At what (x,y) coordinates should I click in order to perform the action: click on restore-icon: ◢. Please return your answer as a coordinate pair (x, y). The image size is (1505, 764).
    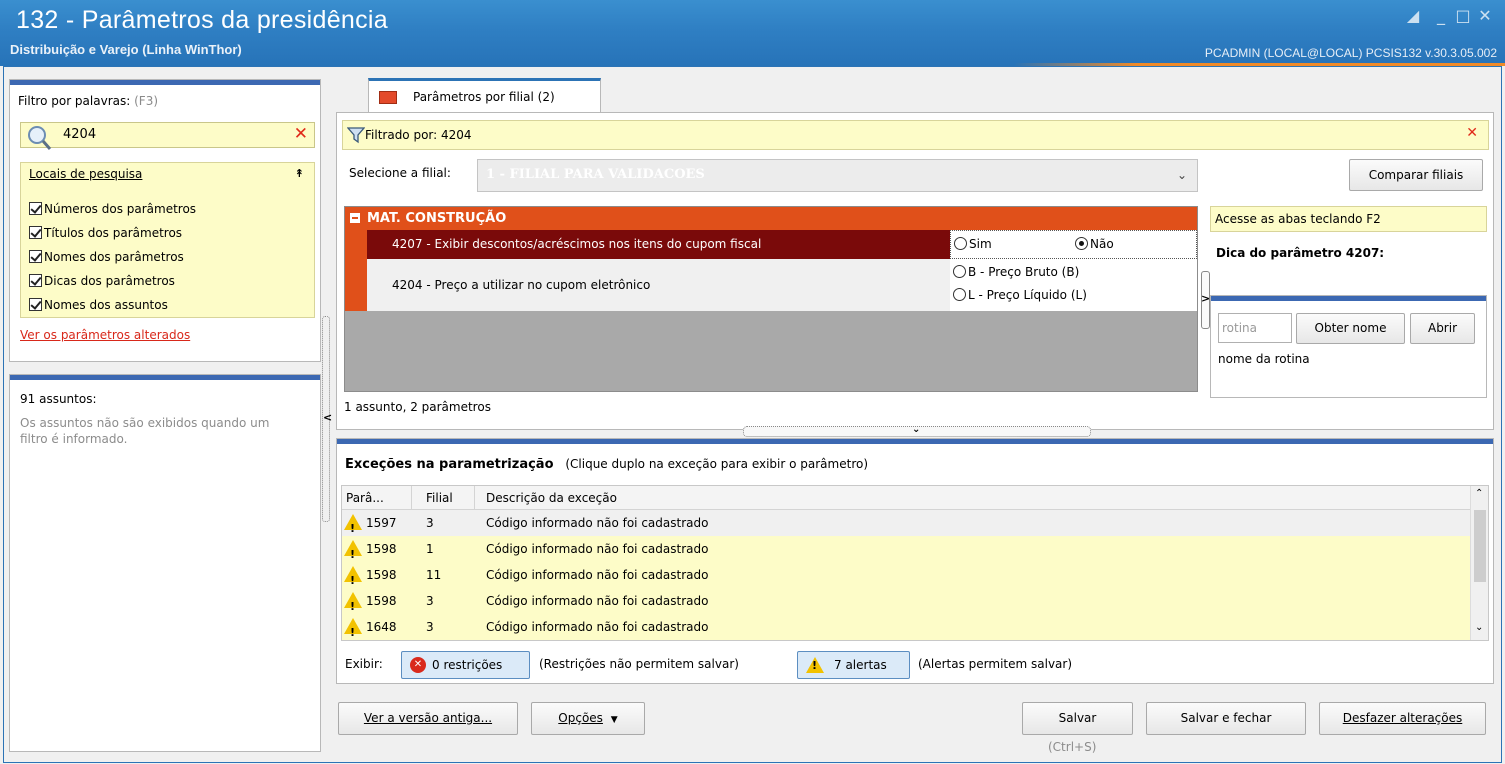
    Looking at the image, I should click on (1413, 16).